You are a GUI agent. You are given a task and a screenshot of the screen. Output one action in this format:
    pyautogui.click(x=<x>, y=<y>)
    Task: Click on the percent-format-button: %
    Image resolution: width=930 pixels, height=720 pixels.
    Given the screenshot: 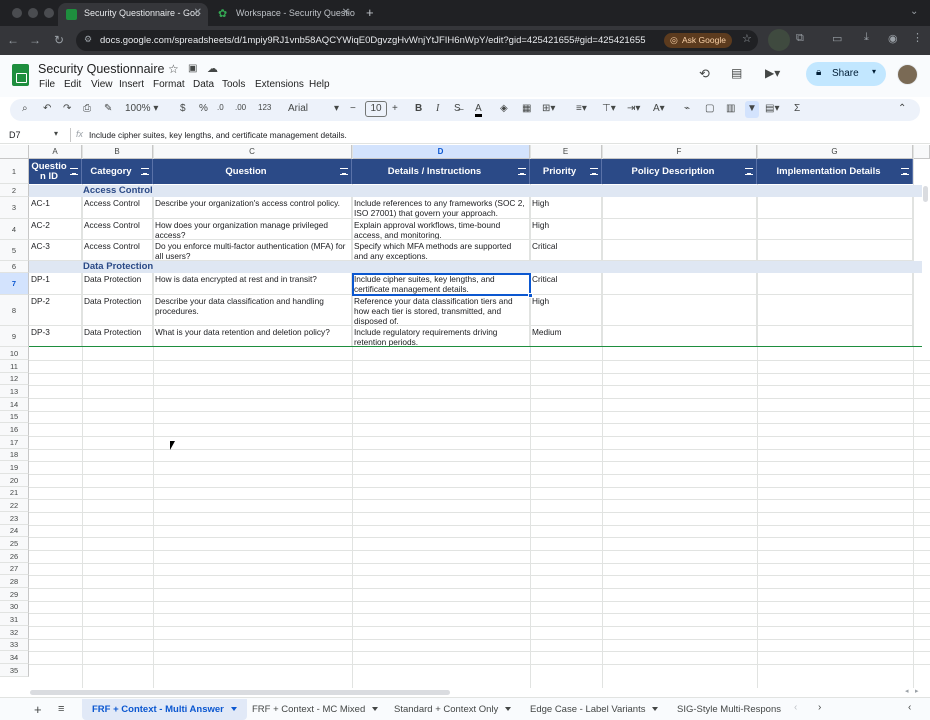 What is the action you would take?
    pyautogui.click(x=203, y=108)
    